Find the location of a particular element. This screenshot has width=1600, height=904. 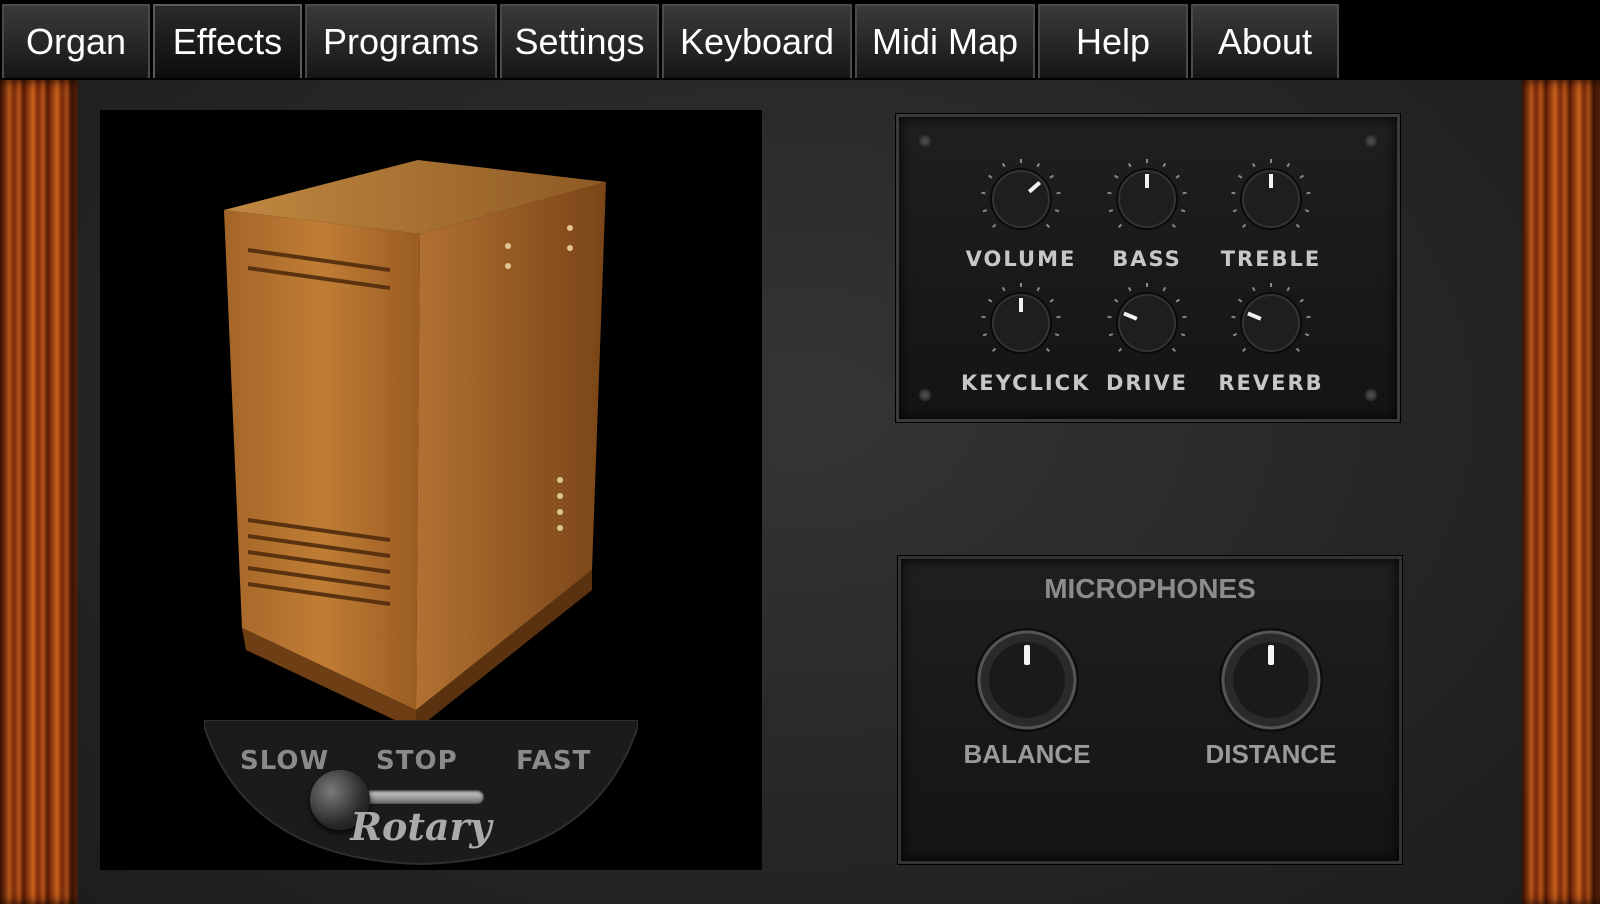

keyclick-knob is located at coordinates (1021, 323).